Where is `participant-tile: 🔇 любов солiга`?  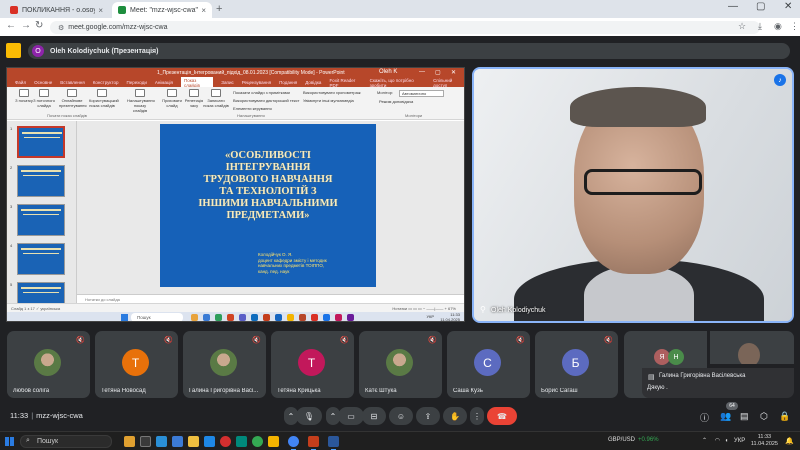
participant-tile: 🔇 любов солiга is located at coordinates (48, 364).